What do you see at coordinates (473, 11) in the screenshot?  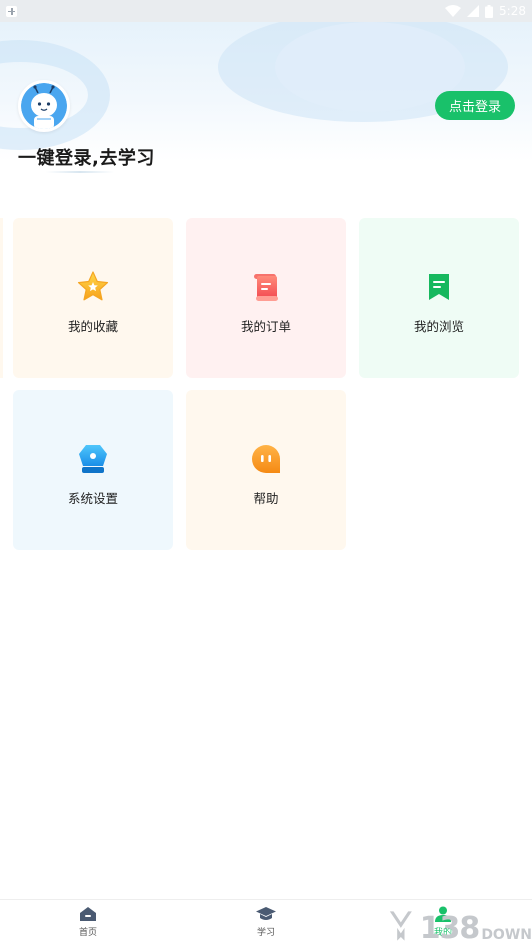 I see `signal-icon` at bounding box center [473, 11].